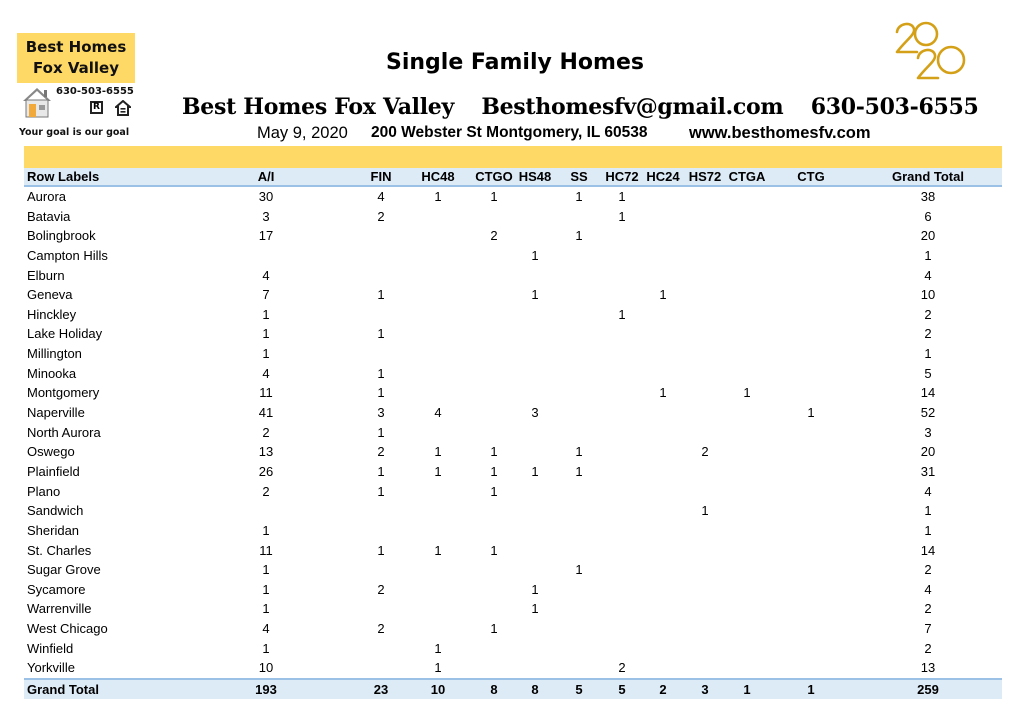 Image resolution: width=1024 pixels, height=717 pixels. What do you see at coordinates (63, 393) in the screenshot?
I see `row-label: Montgomery` at bounding box center [63, 393].